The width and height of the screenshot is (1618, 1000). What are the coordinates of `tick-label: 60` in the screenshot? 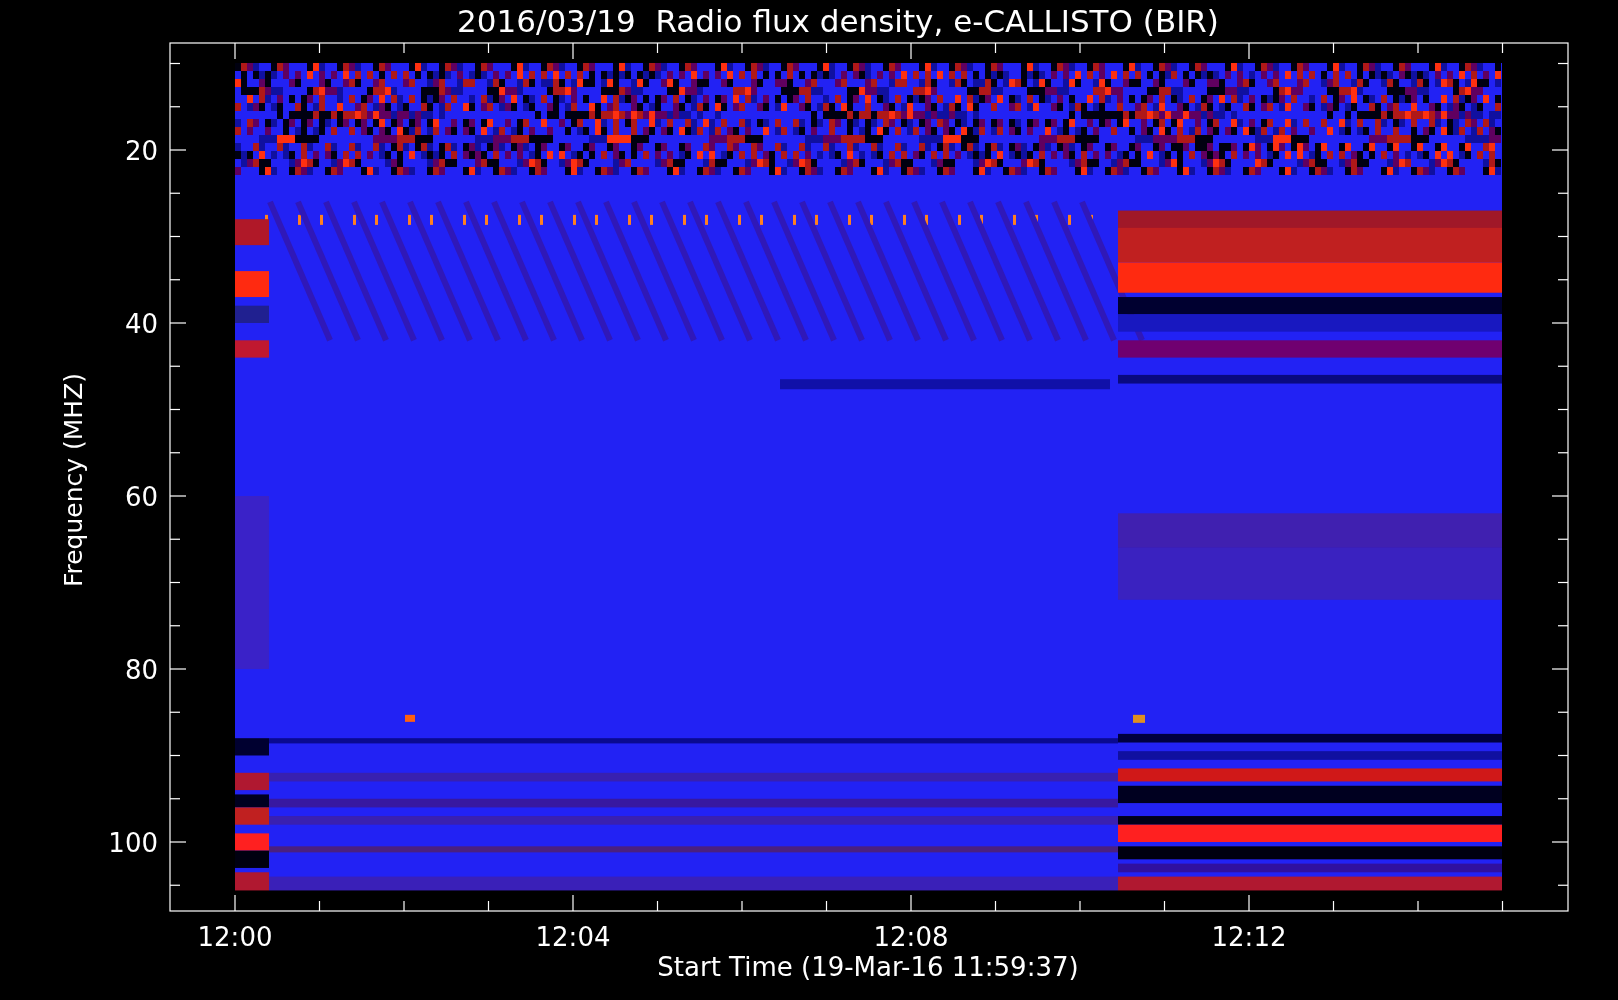 It's located at (141, 497).